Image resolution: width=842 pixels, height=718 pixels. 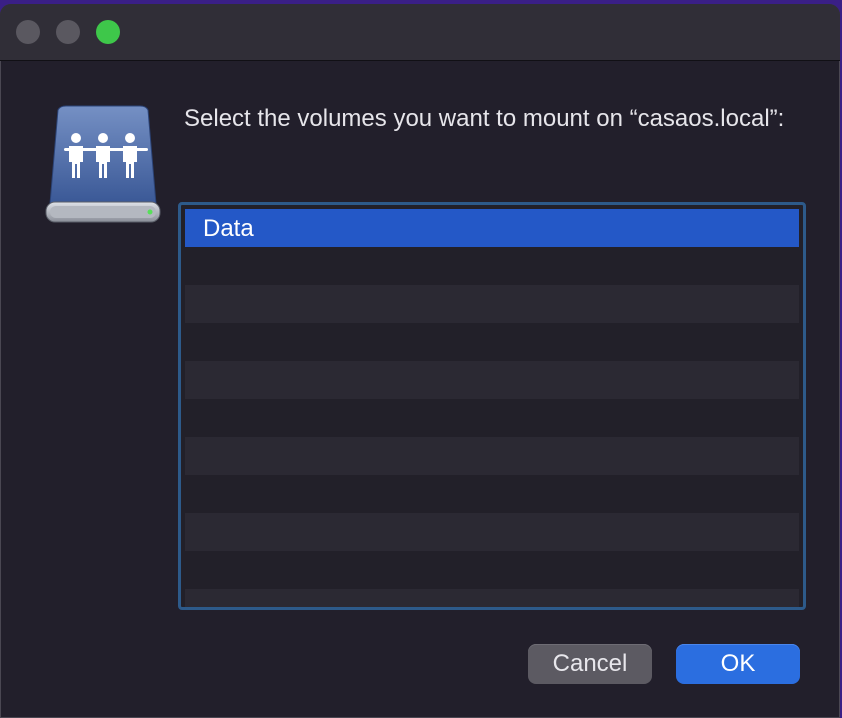 What do you see at coordinates (68, 32) in the screenshot?
I see `minimize-window-button` at bounding box center [68, 32].